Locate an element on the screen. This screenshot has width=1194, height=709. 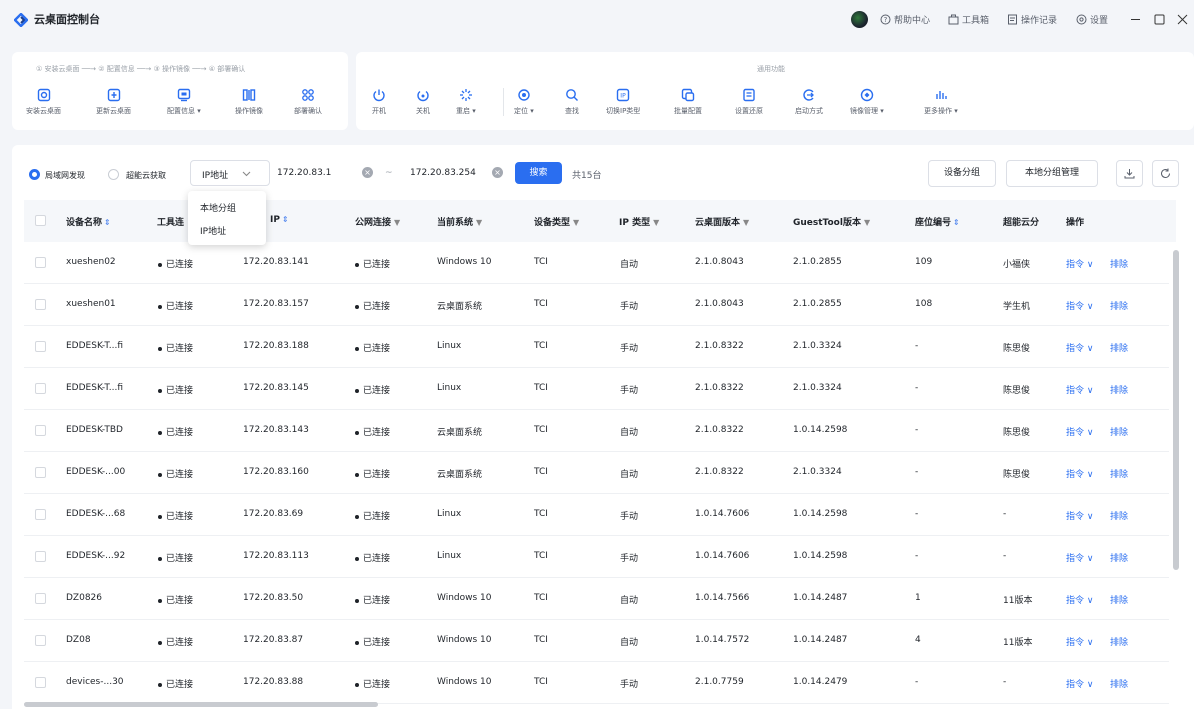
restore-settings-button: 设置还原 is located at coordinates (749, 102).